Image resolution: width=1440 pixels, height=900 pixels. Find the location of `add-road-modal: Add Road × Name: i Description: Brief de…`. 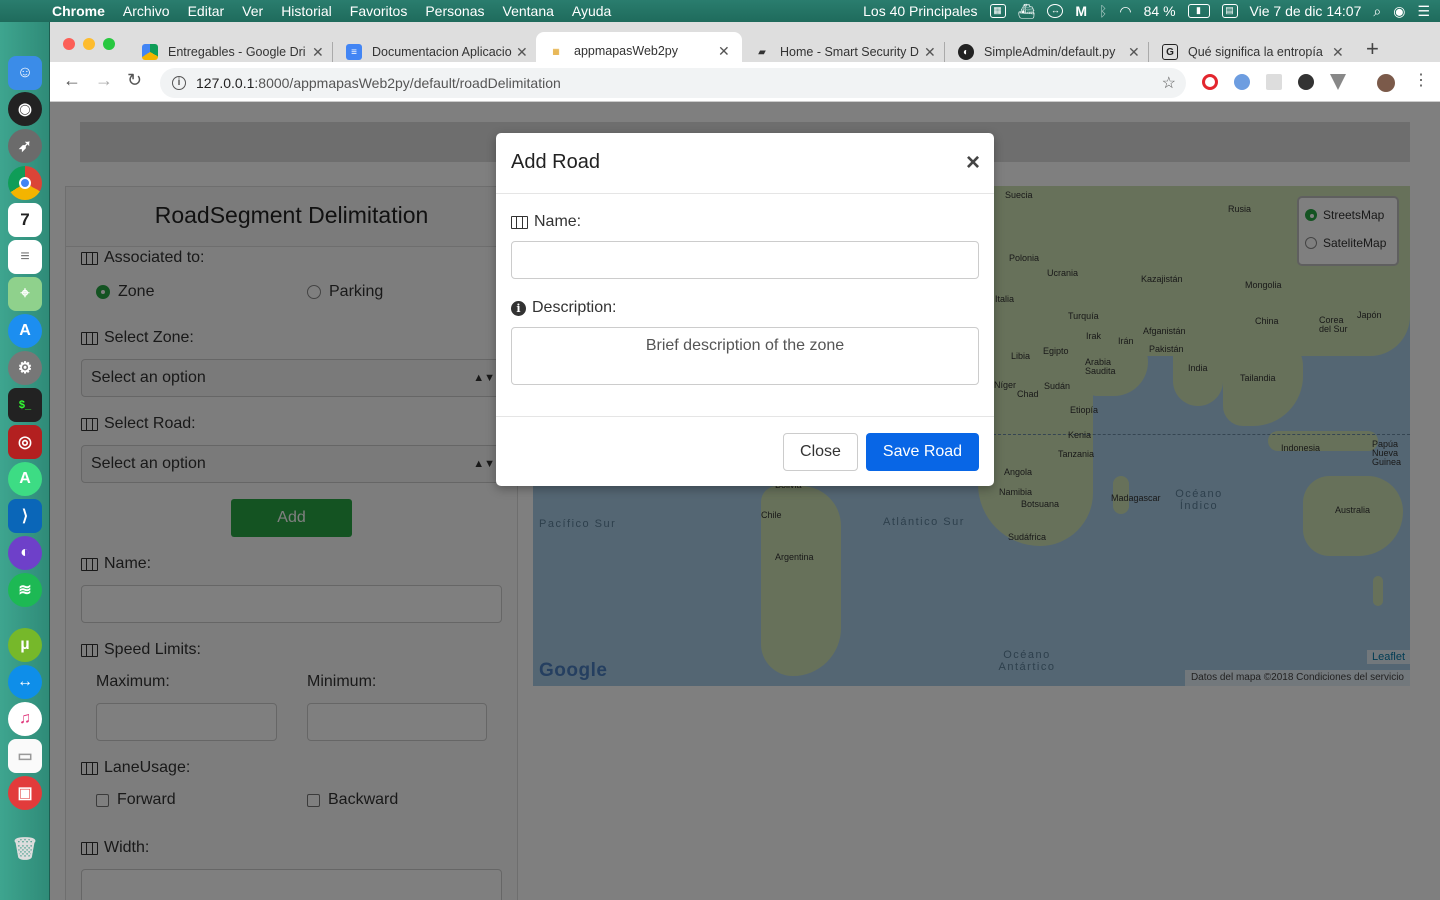

add-road-modal: Add Road × Name: i Description: Brief de… is located at coordinates (745, 309).